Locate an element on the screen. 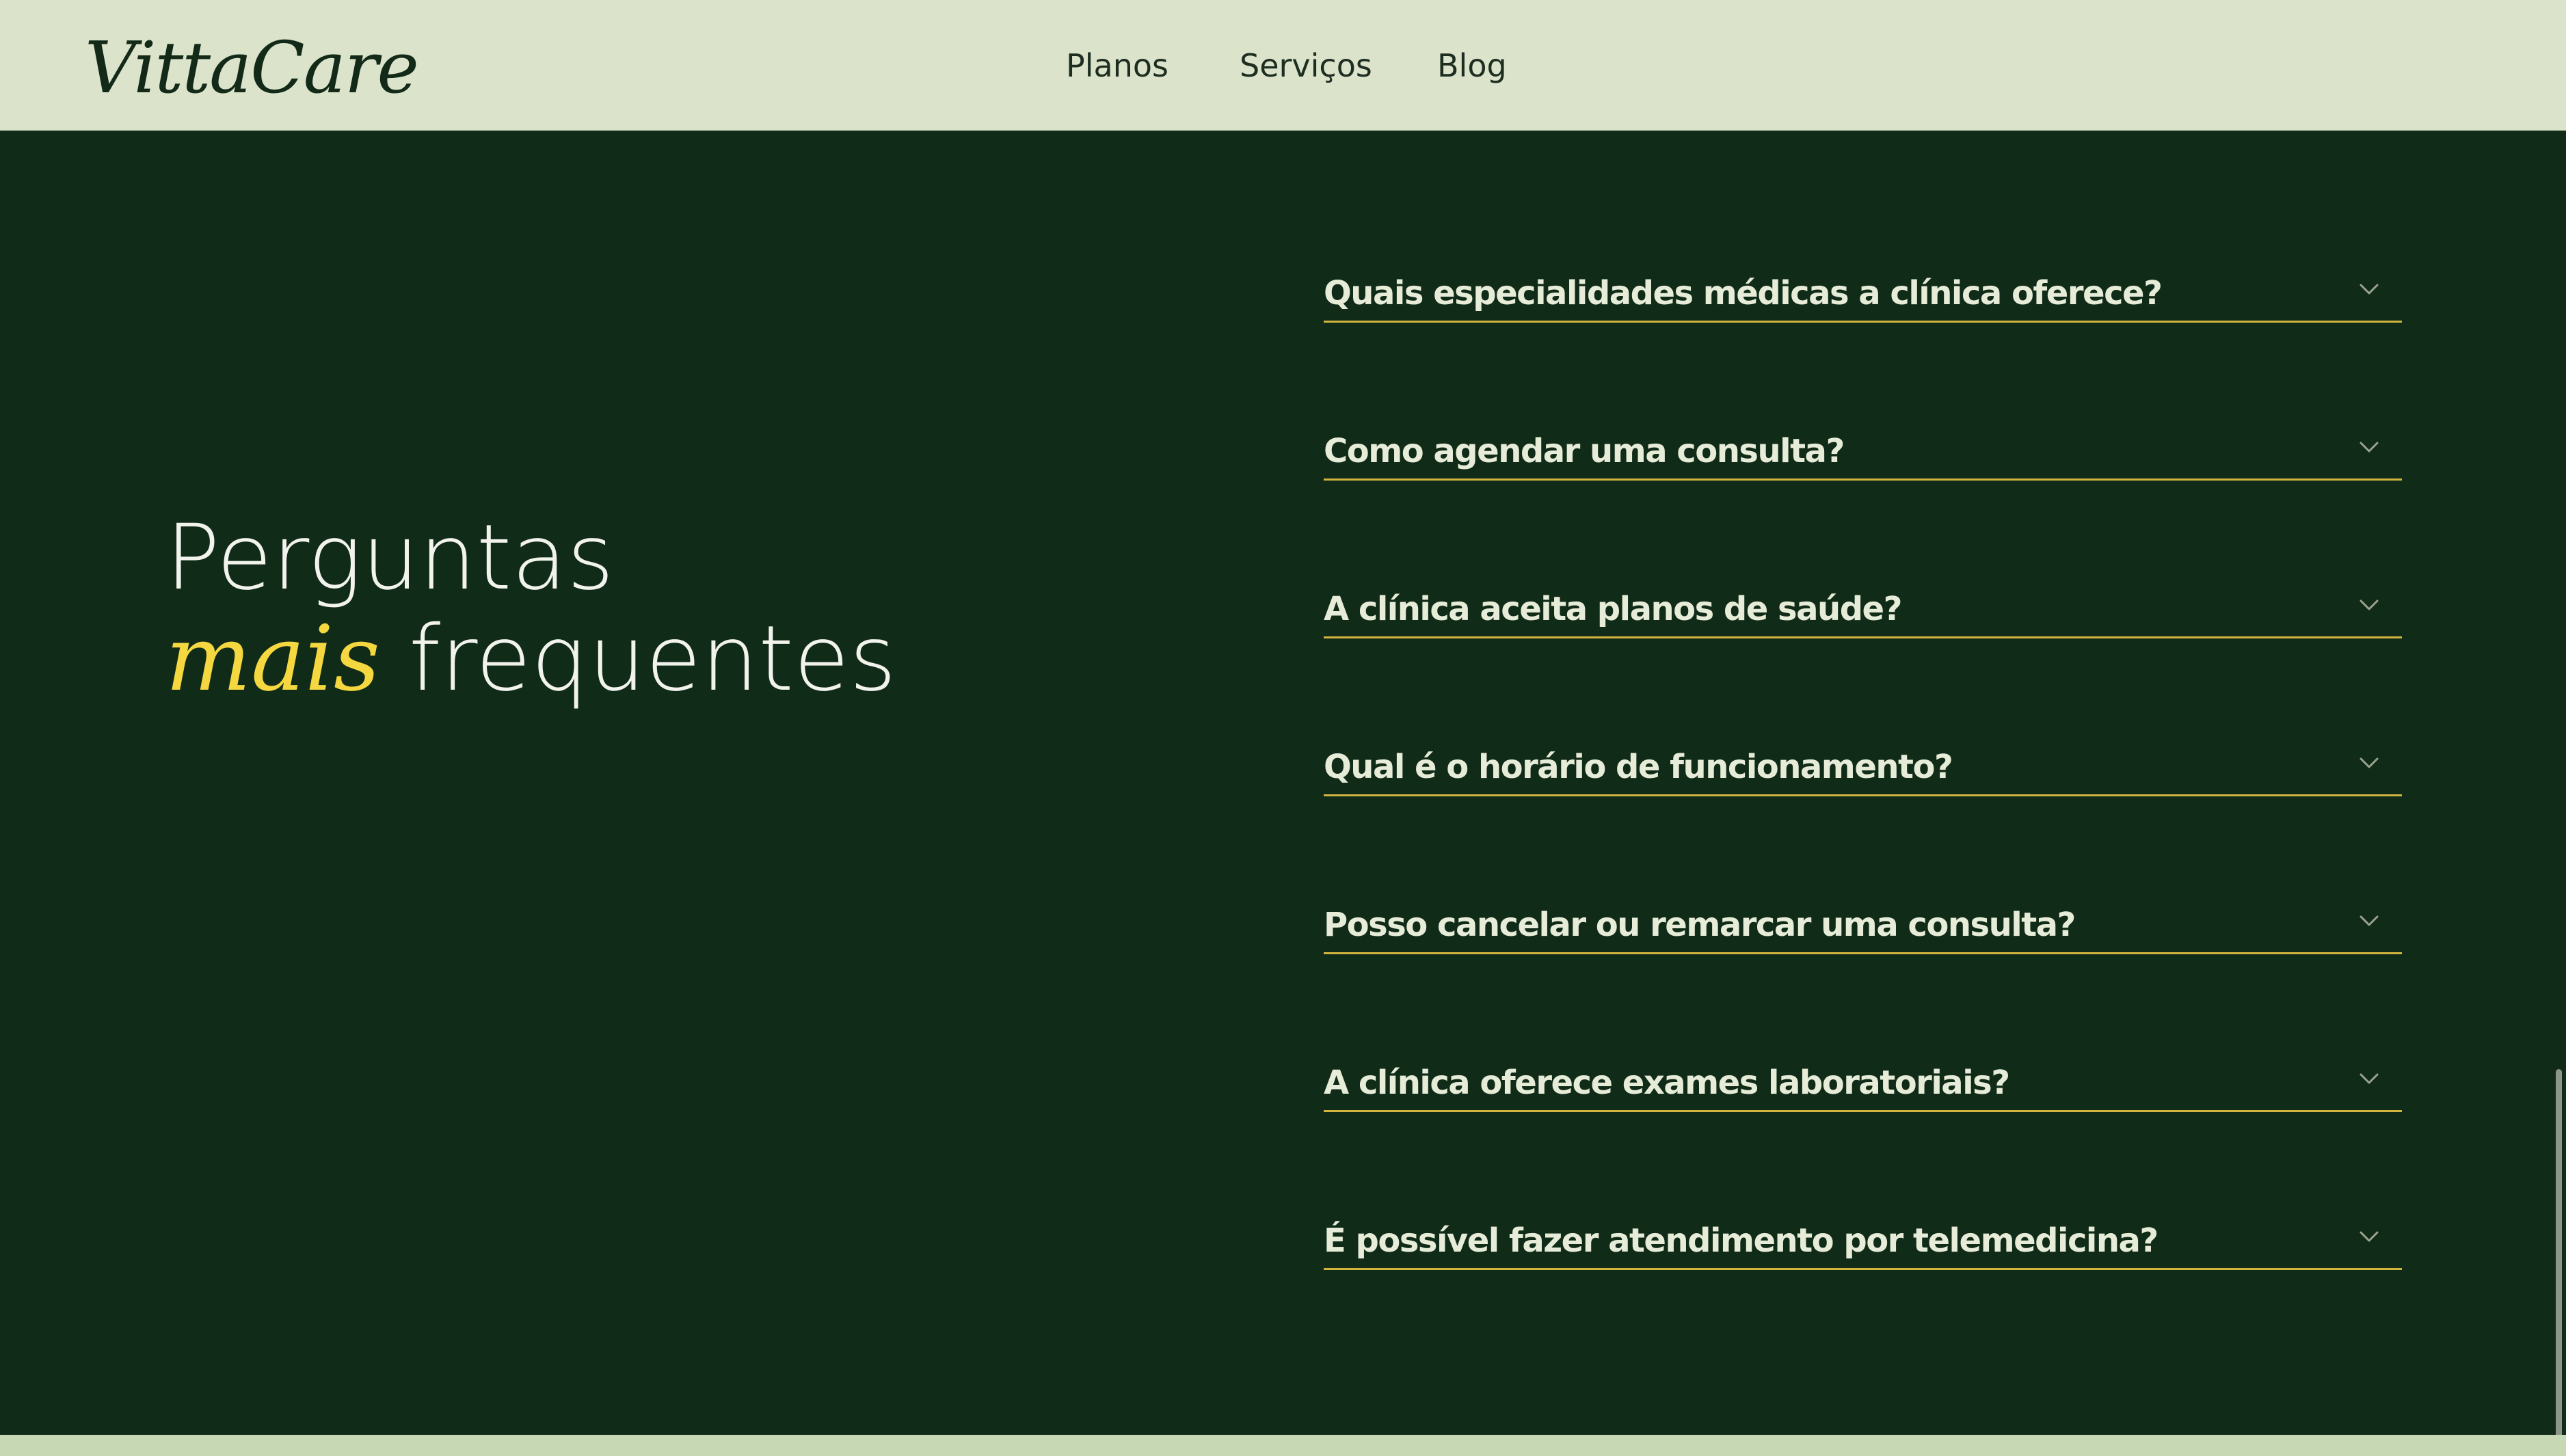 The width and height of the screenshot is (2566, 1456). faq-question: Qual é o horário de funcionamento? is located at coordinates (1638, 767).